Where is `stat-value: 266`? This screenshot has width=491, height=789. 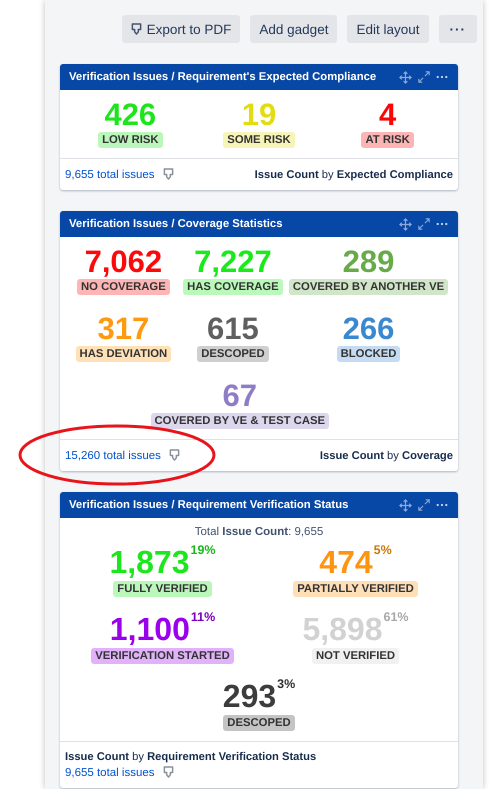 stat-value: 266 is located at coordinates (368, 329).